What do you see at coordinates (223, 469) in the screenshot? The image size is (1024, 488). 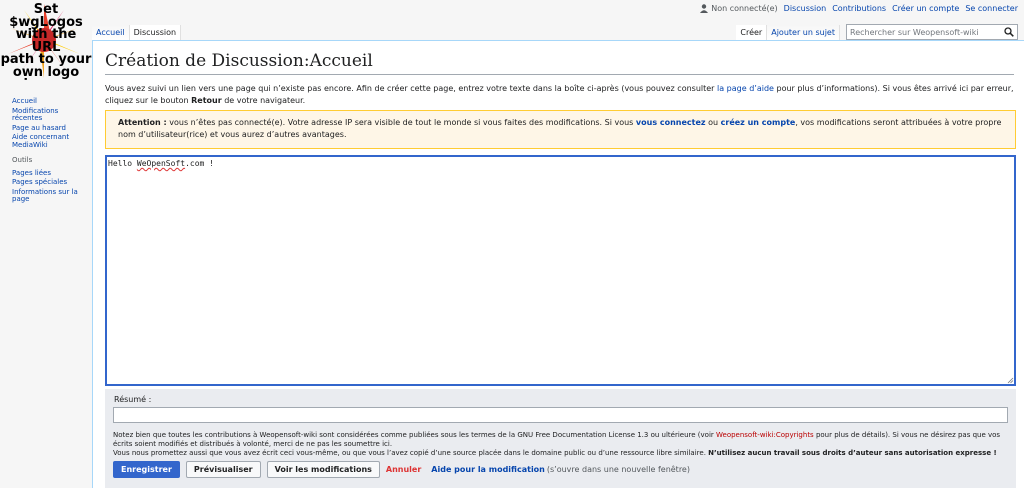 I see `preview-button: Prévisualiser` at bounding box center [223, 469].